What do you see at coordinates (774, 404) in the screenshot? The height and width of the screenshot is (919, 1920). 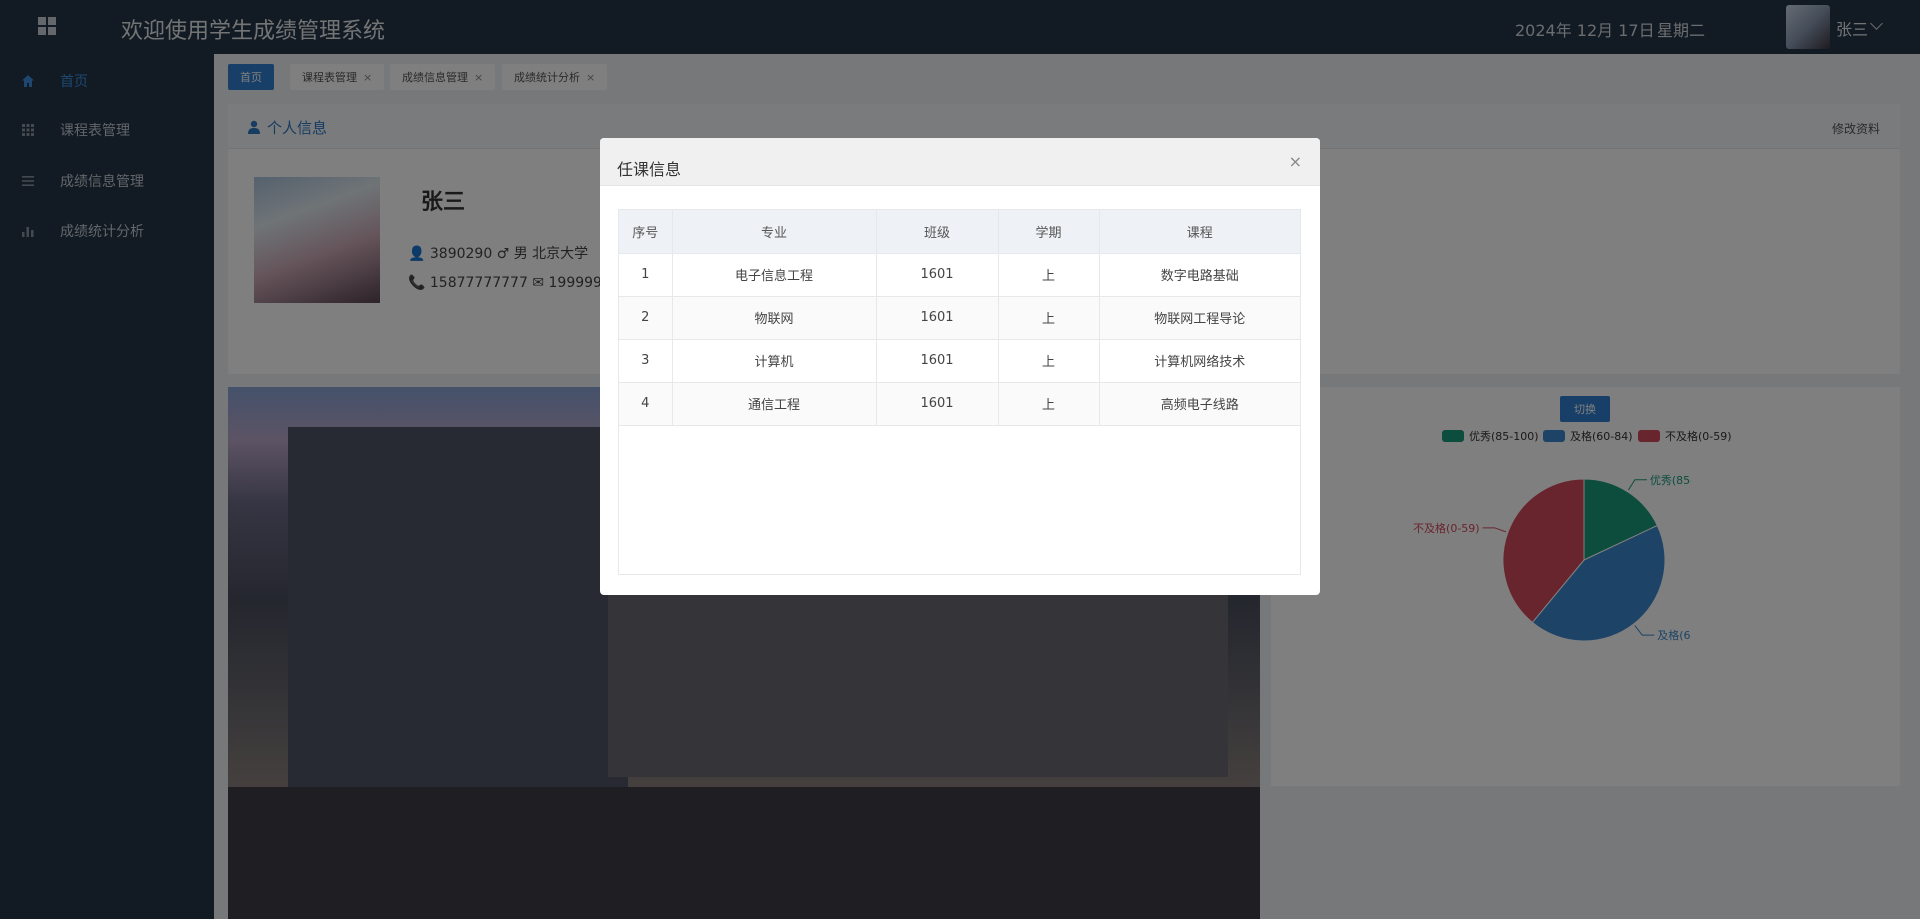 I see `cell-major: 通信工程` at bounding box center [774, 404].